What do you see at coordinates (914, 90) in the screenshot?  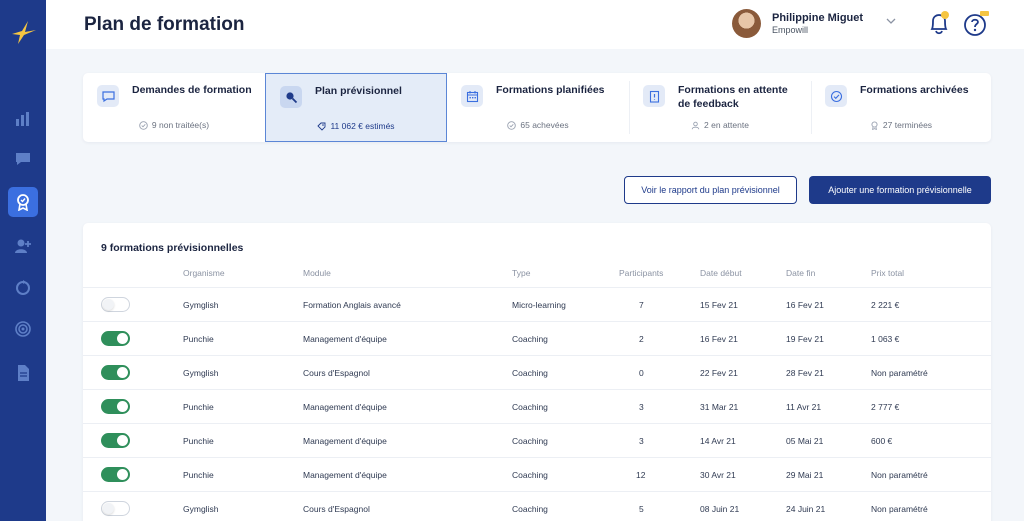 I see `tab-label: Formations archivées` at bounding box center [914, 90].